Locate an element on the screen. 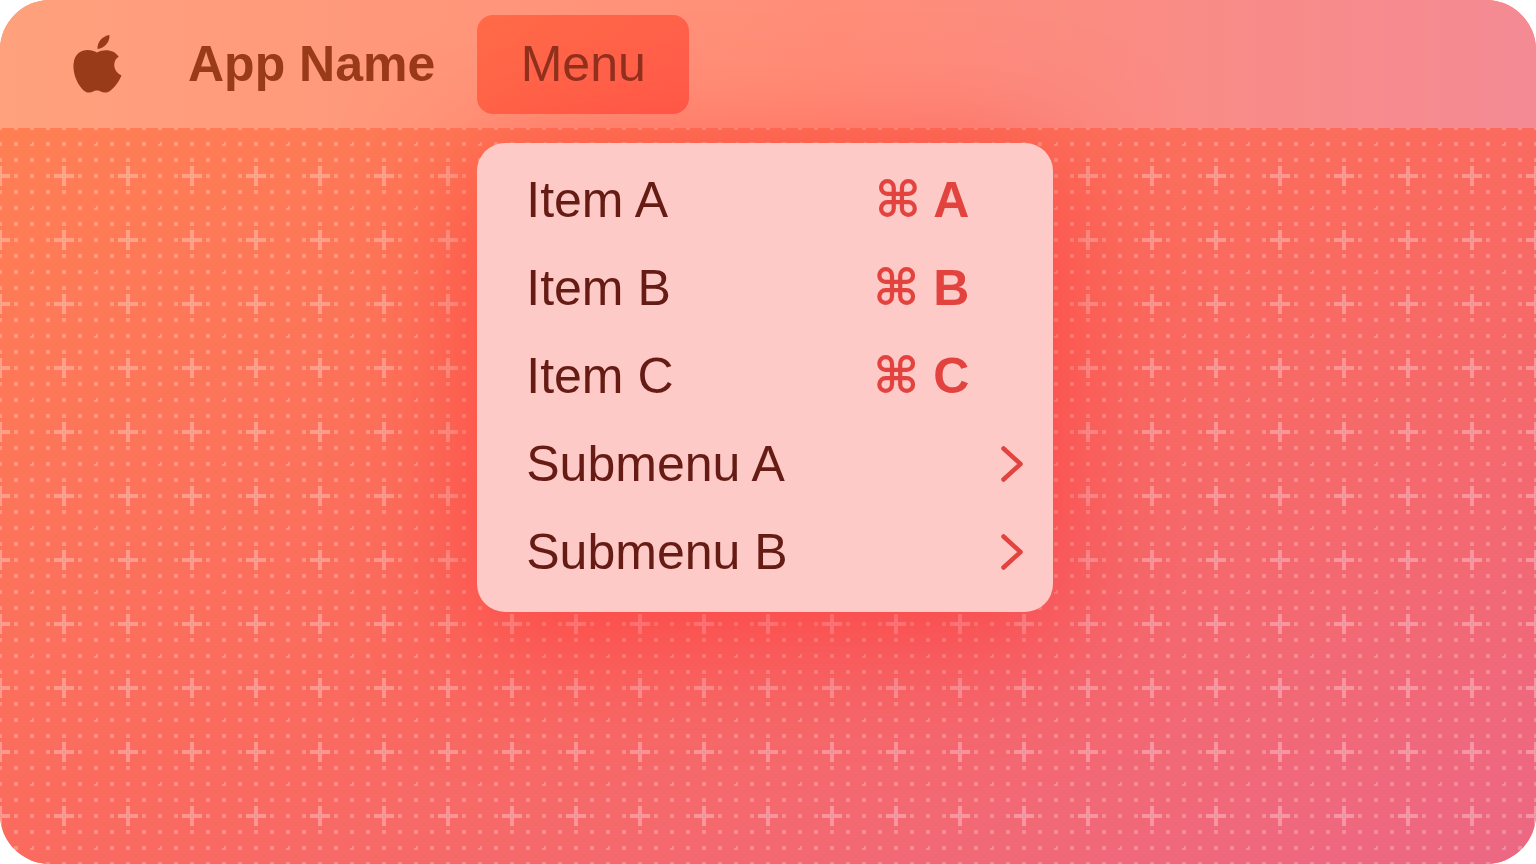  keyboard-shortcut: ⌘ B is located at coordinates (921, 287).